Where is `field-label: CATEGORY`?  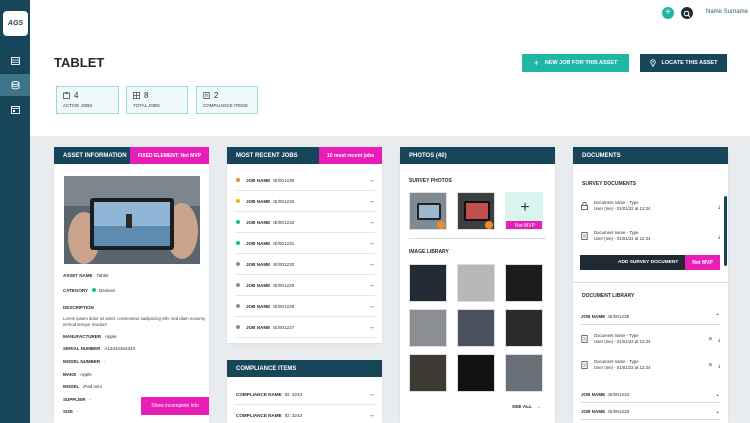
field-label: CATEGORY is located at coordinates (76, 290).